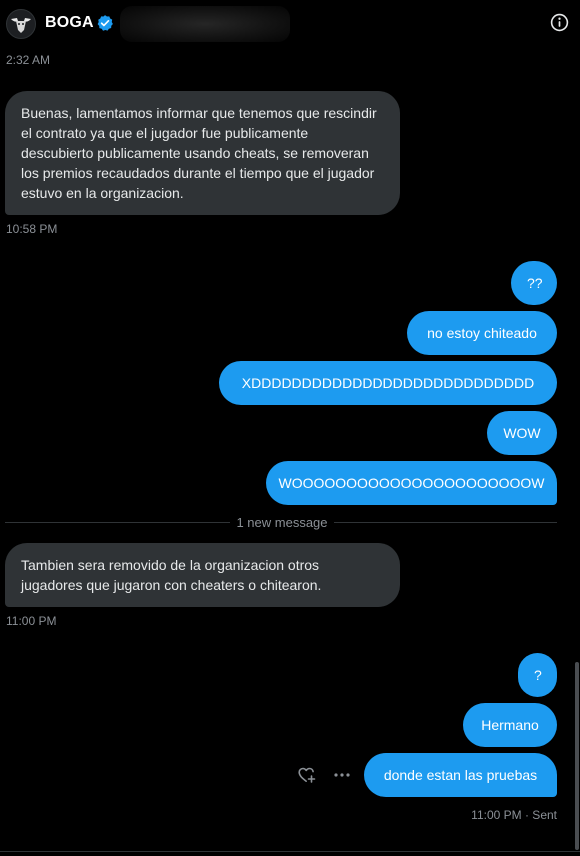  What do you see at coordinates (69, 23) in the screenshot?
I see `contact-name: BOGA` at bounding box center [69, 23].